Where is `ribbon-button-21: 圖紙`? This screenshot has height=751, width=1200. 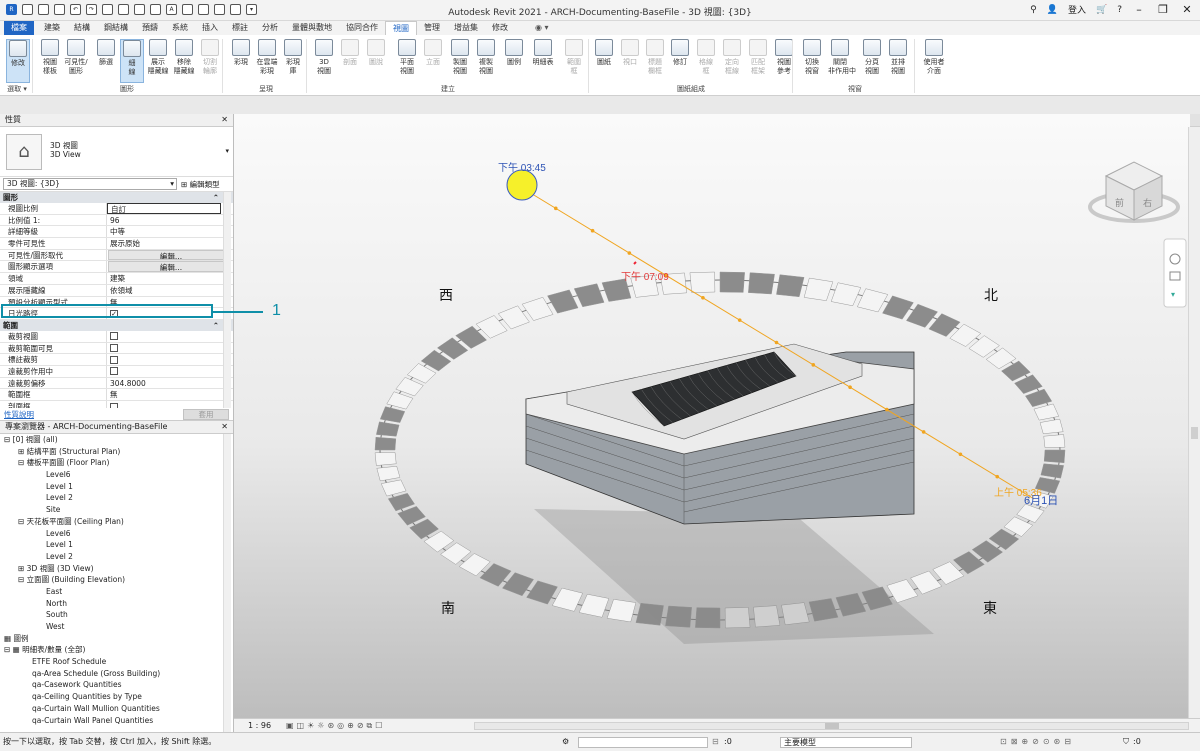 ribbon-button-21: 圖紙 is located at coordinates (604, 61).